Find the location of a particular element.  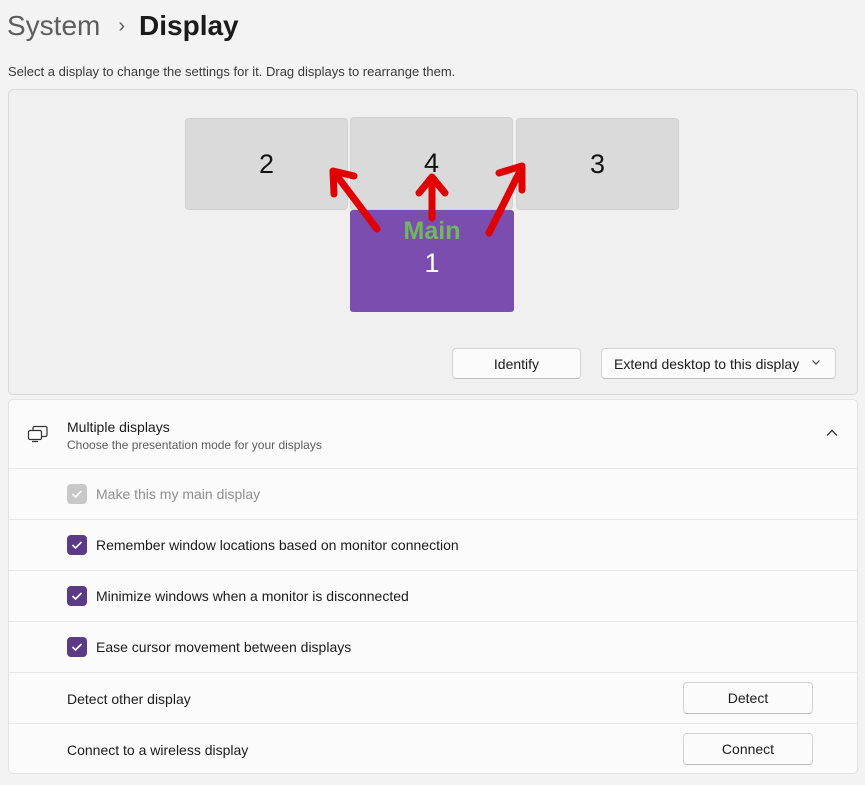

display-1-main: Main 1 is located at coordinates (432, 261).